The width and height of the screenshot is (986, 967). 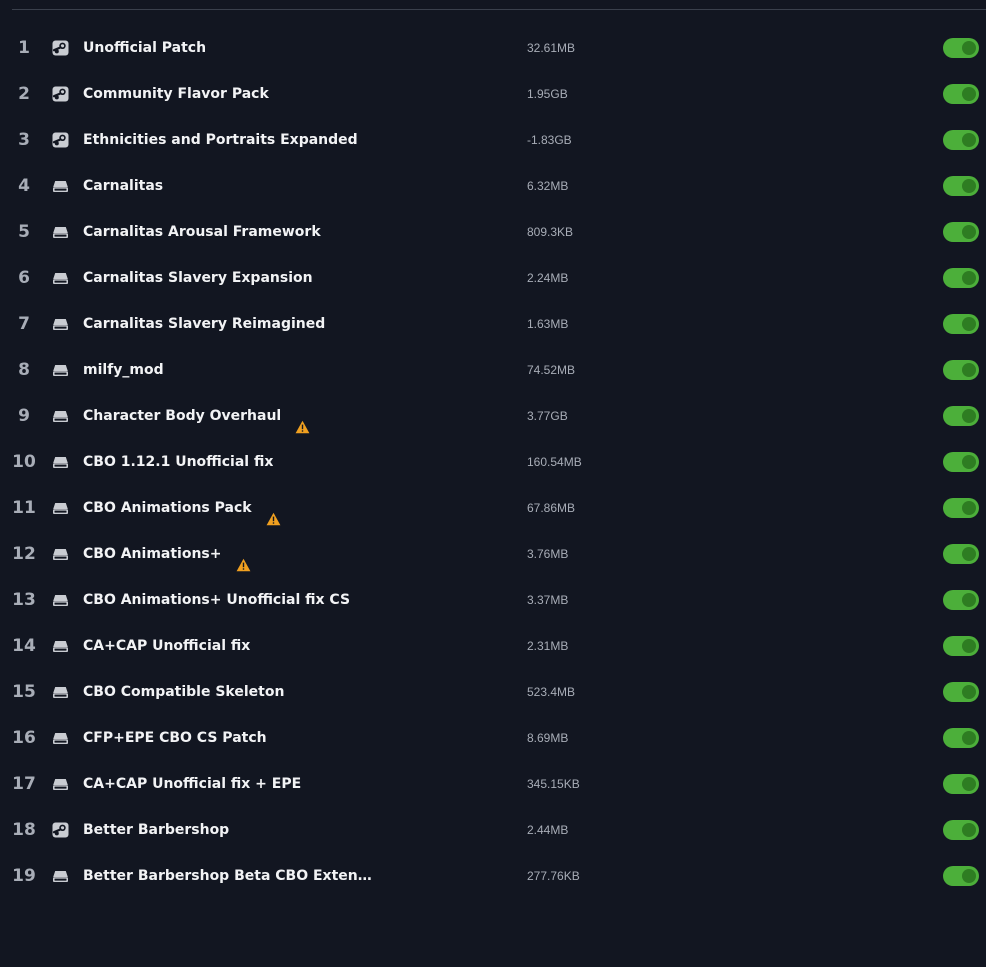 What do you see at coordinates (182, 416) in the screenshot?
I see `mod-name-text: Character Body Overhaul` at bounding box center [182, 416].